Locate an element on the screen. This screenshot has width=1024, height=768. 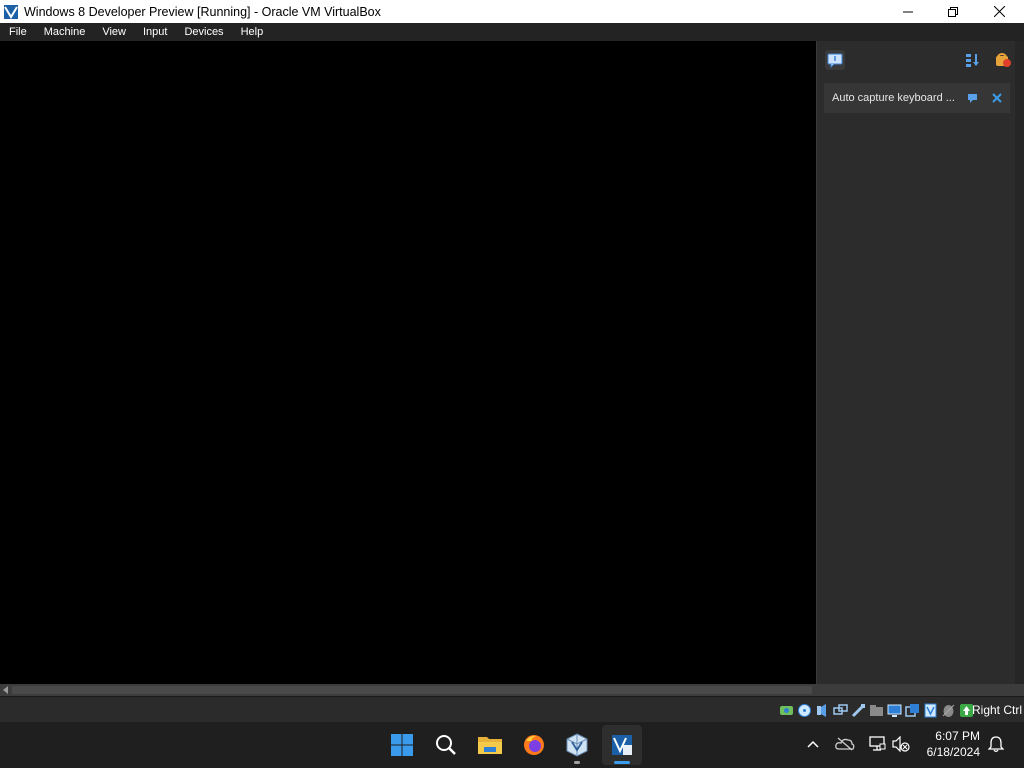
start-button is located at coordinates (402, 745).